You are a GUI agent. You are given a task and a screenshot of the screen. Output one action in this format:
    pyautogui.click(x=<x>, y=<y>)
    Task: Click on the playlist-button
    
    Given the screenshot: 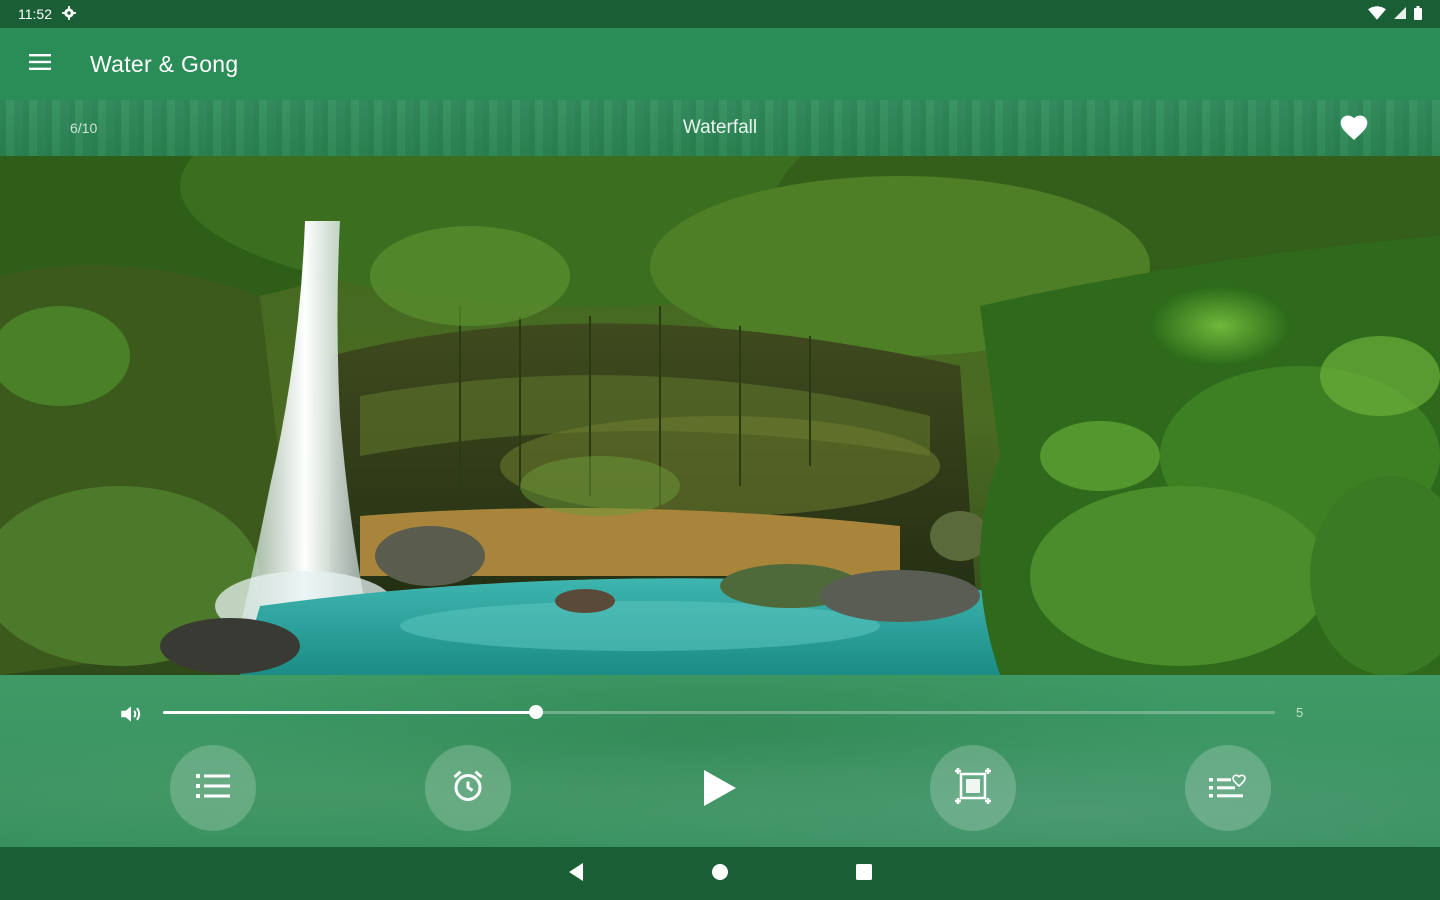 What is the action you would take?
    pyautogui.click(x=213, y=788)
    